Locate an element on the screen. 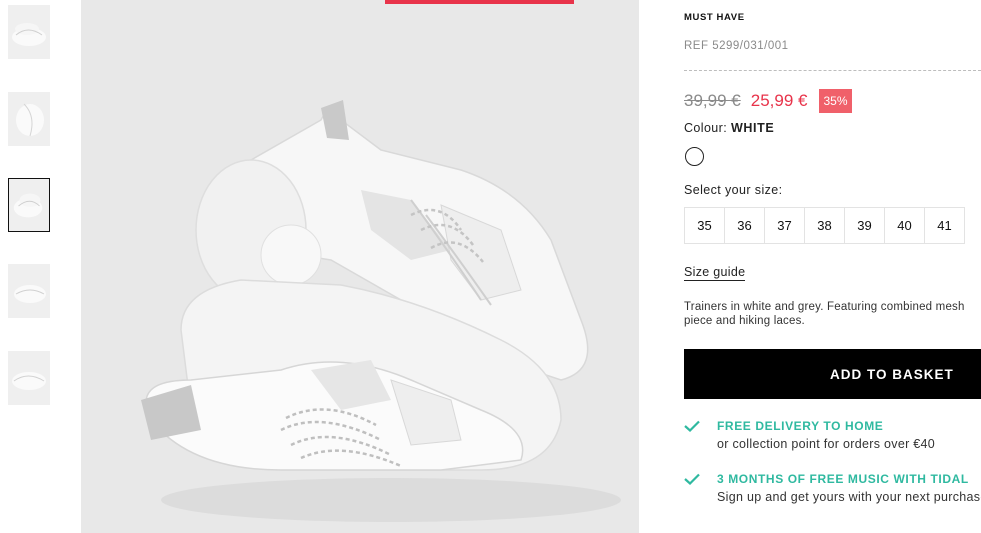 The height and width of the screenshot is (533, 981). size-option: 38 is located at coordinates (824, 225).